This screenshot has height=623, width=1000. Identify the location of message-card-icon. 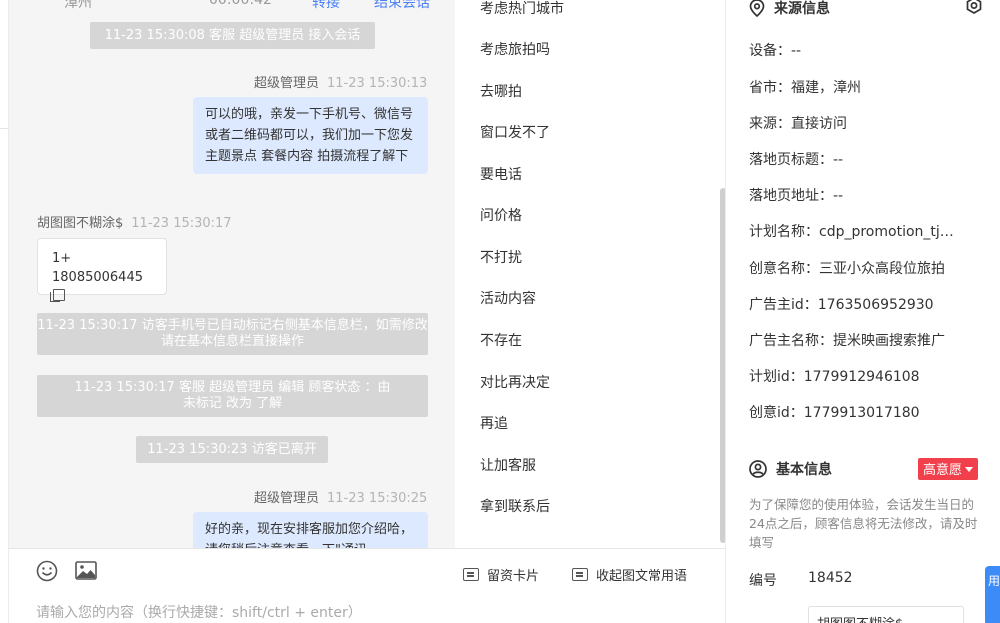
(471, 574).